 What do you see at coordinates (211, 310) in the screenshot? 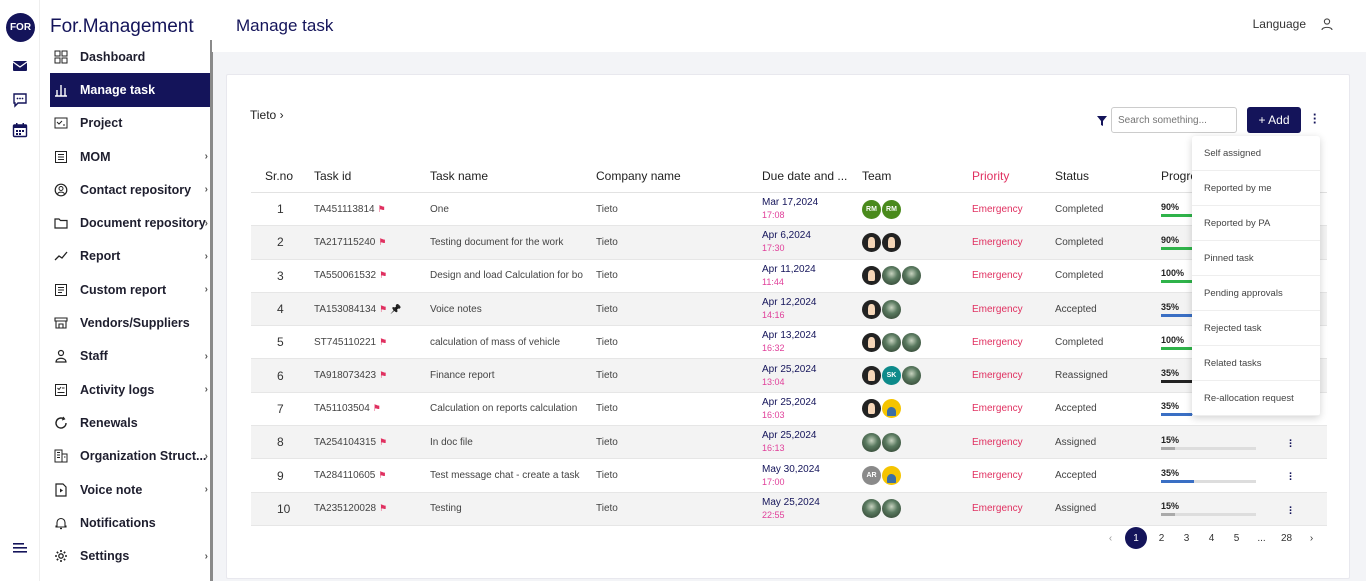
I see `sidebar-scrollbar` at bounding box center [211, 310].